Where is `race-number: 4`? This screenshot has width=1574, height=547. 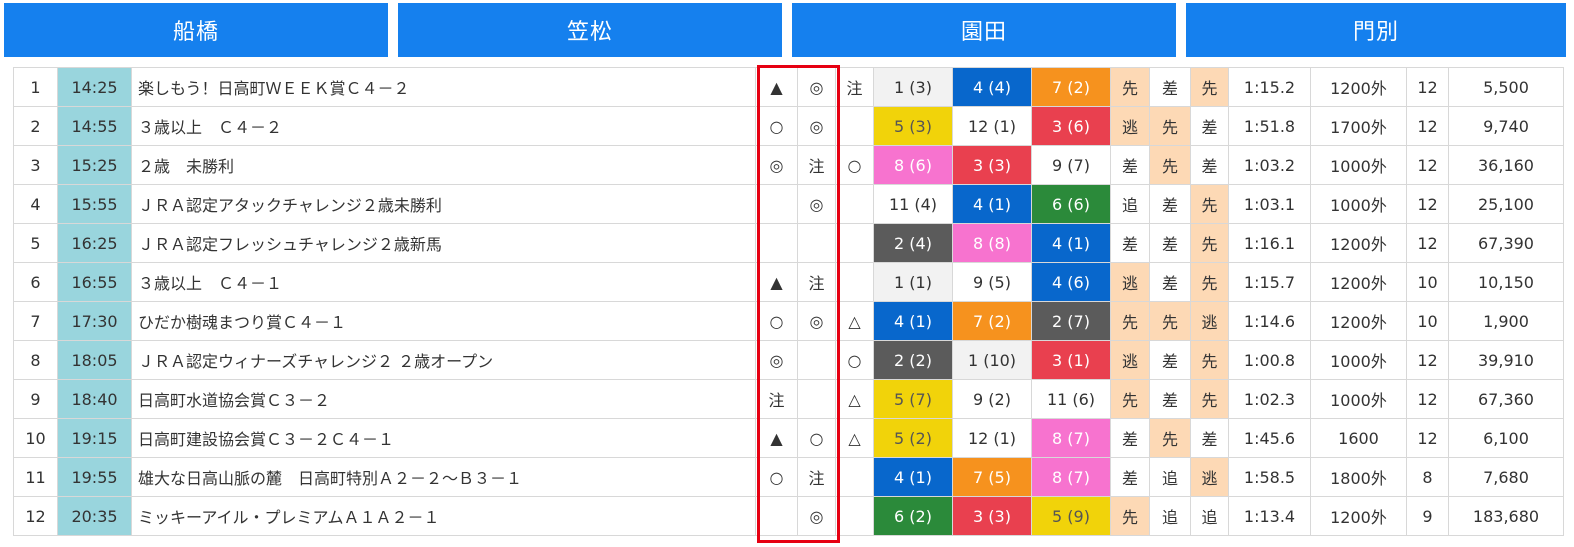
race-number: 4 is located at coordinates (35, 204).